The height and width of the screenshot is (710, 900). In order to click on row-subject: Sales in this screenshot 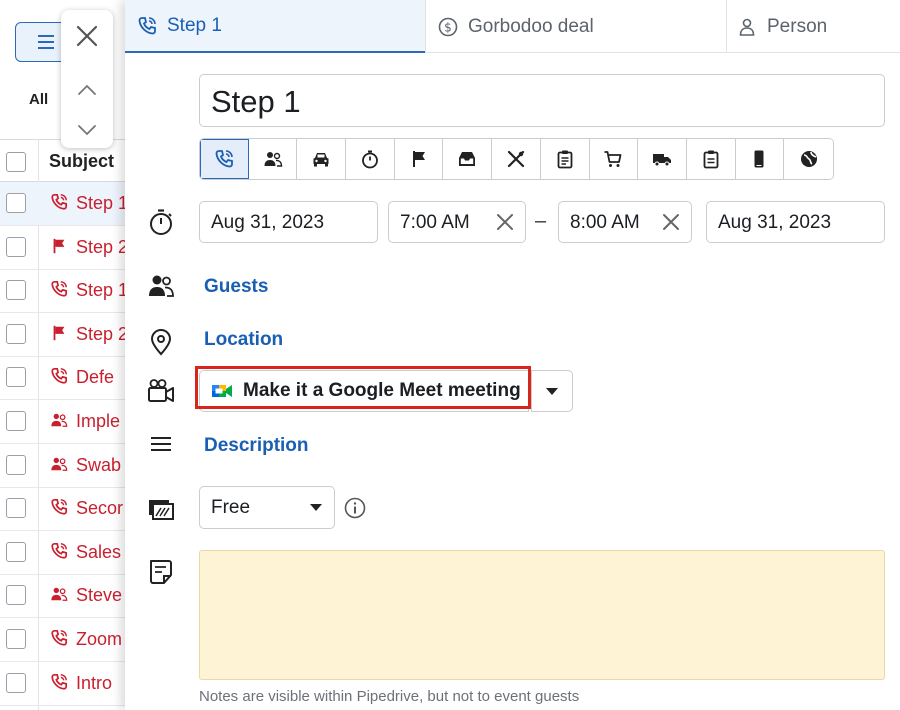, I will do `click(98, 552)`.